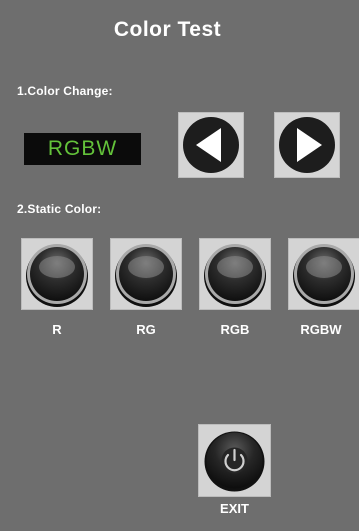 The height and width of the screenshot is (531, 359). I want to click on left-arrow-icon, so click(211, 145).